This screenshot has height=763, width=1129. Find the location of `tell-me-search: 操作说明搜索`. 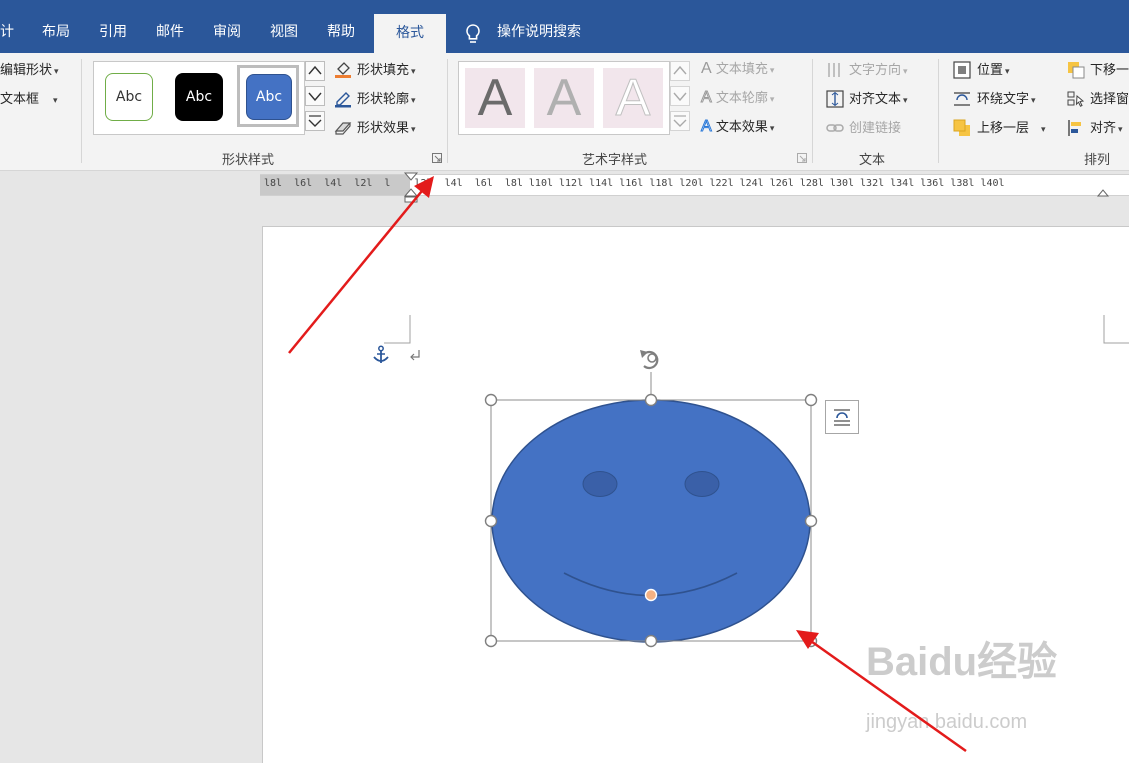

tell-me-search: 操作说明搜索 is located at coordinates (539, 32).